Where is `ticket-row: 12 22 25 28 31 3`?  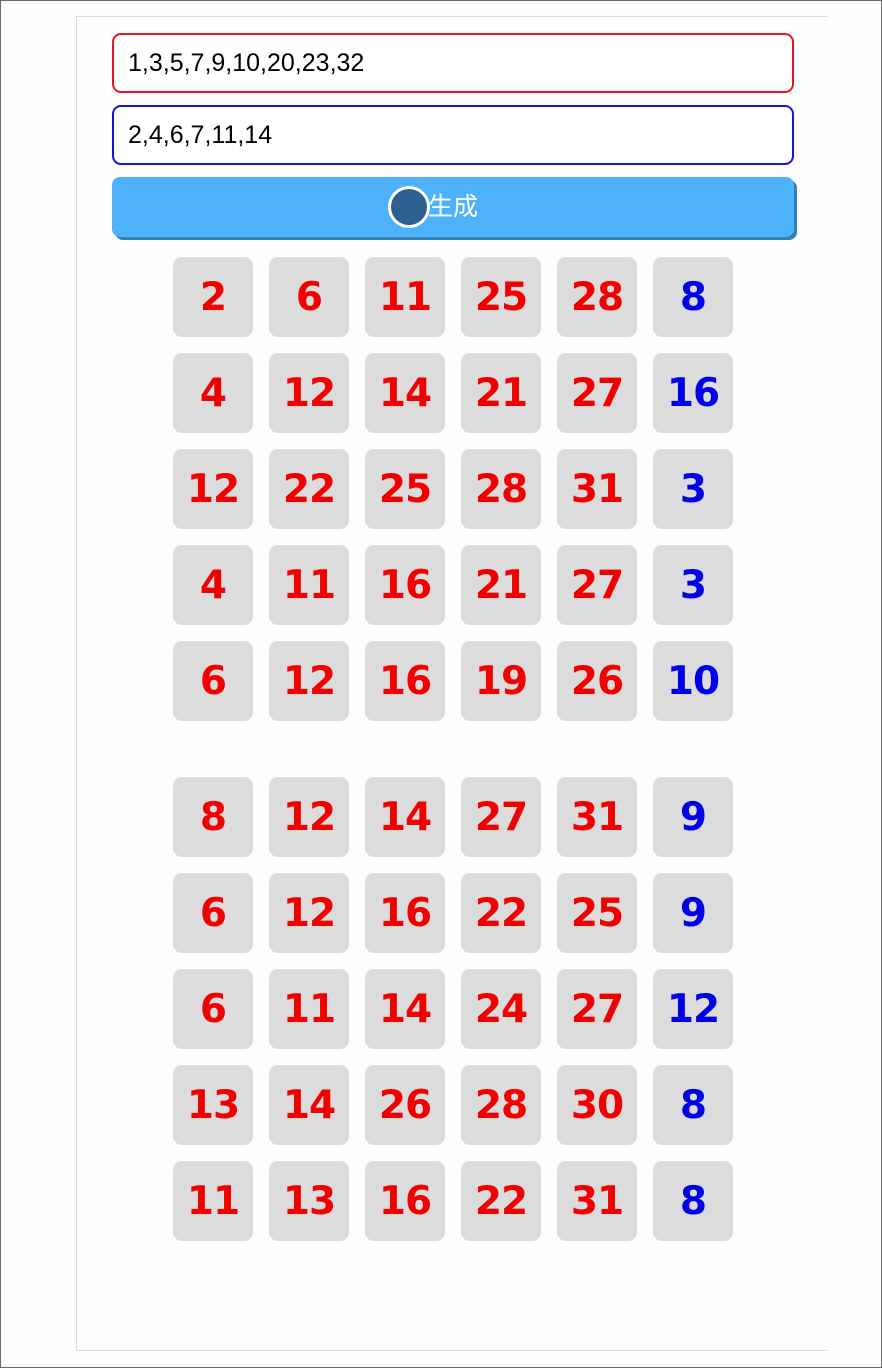 ticket-row: 12 22 25 28 31 3 is located at coordinates (458, 489).